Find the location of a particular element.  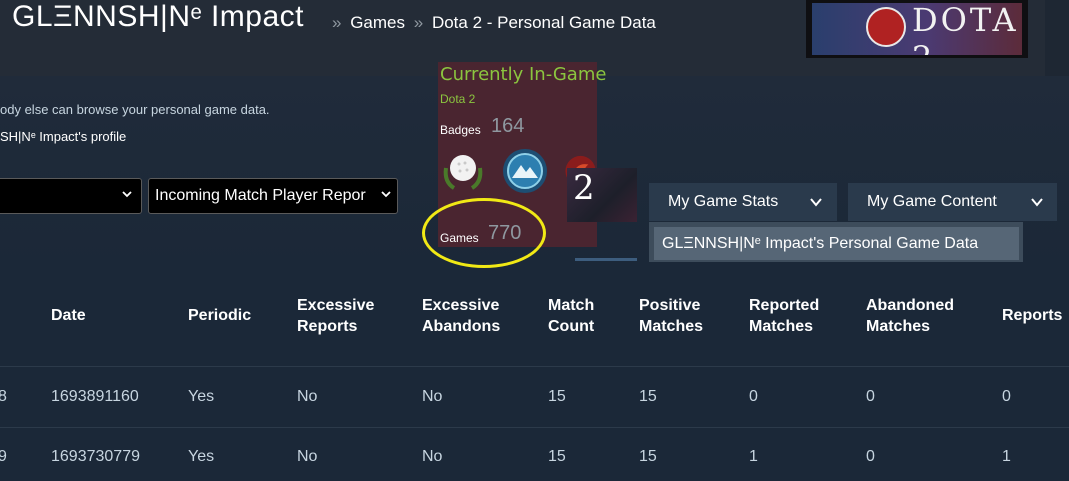

table-cell: 8 is located at coordinates (3, 396).